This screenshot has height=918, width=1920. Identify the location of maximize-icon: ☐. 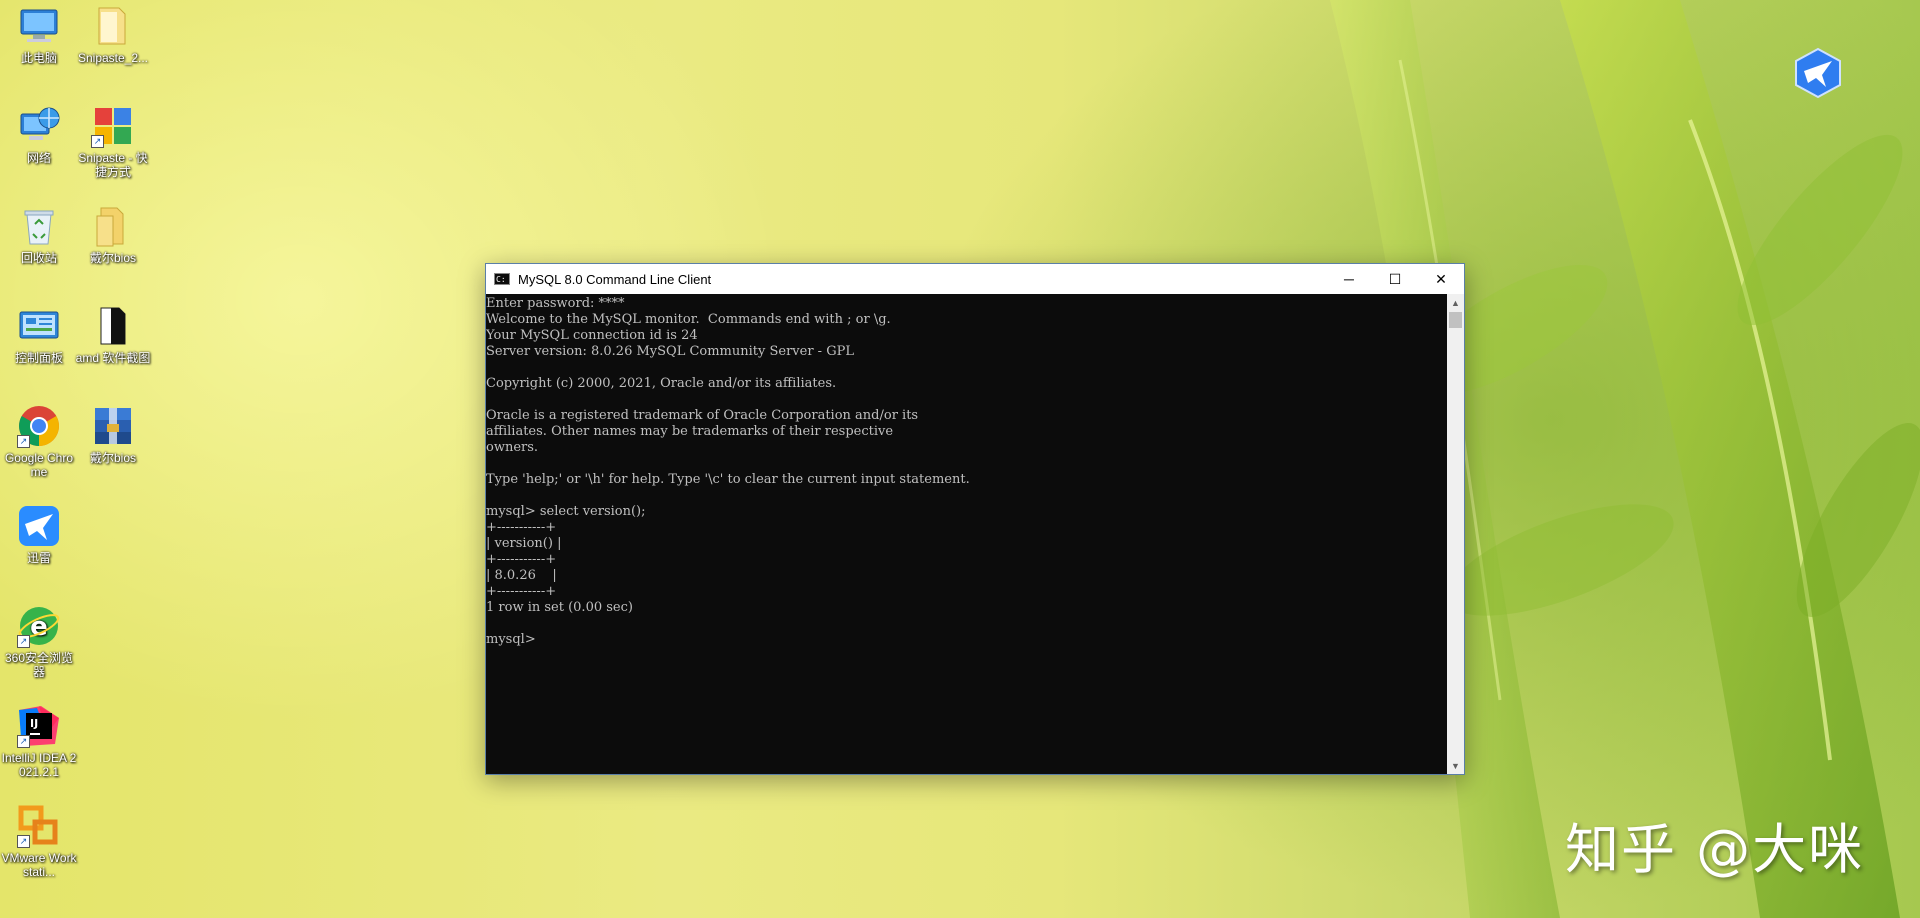
(1395, 278).